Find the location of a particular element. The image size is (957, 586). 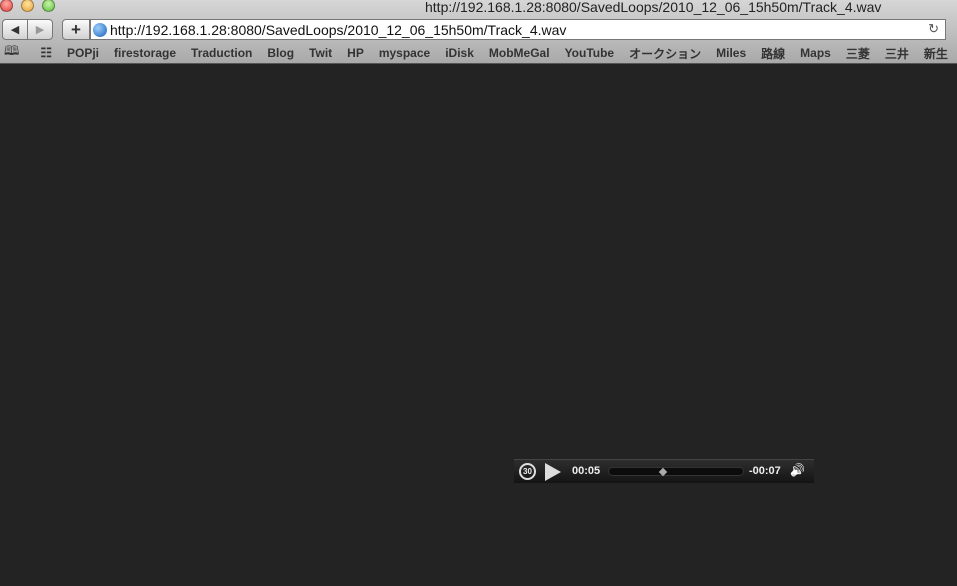

reload-icon: ↻ is located at coordinates (933, 29).